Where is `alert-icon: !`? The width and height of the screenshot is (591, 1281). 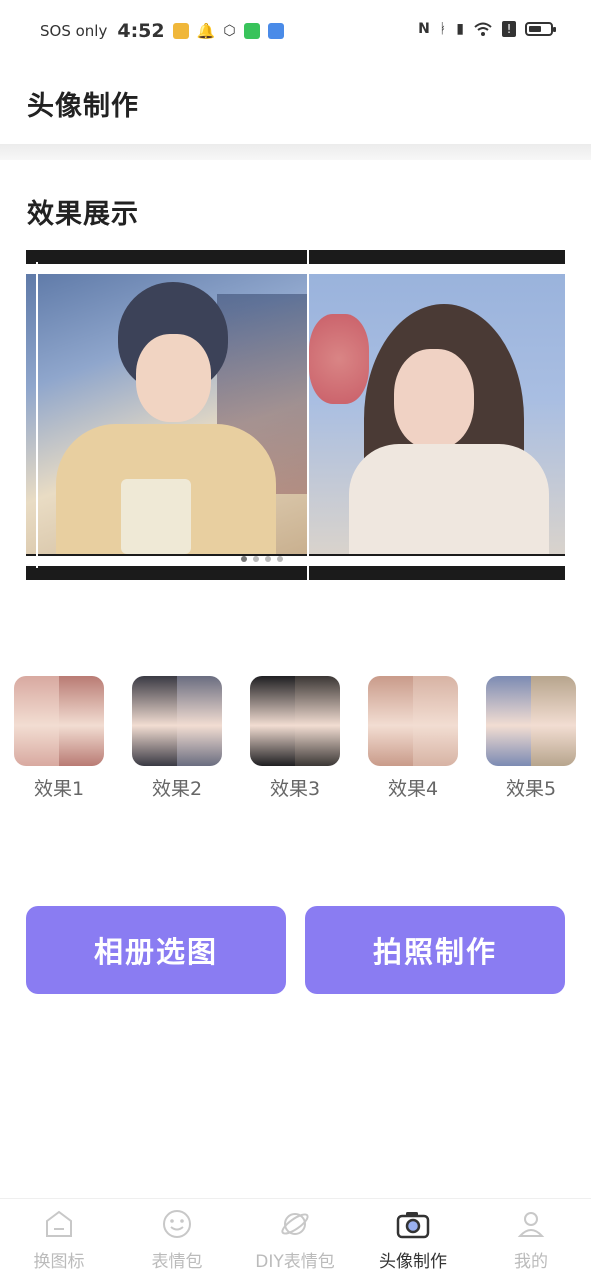 alert-icon: ! is located at coordinates (509, 29).